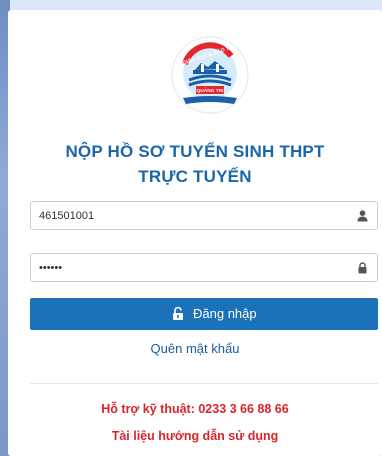  I want to click on login-button-label: Đăng nhập, so click(225, 313).